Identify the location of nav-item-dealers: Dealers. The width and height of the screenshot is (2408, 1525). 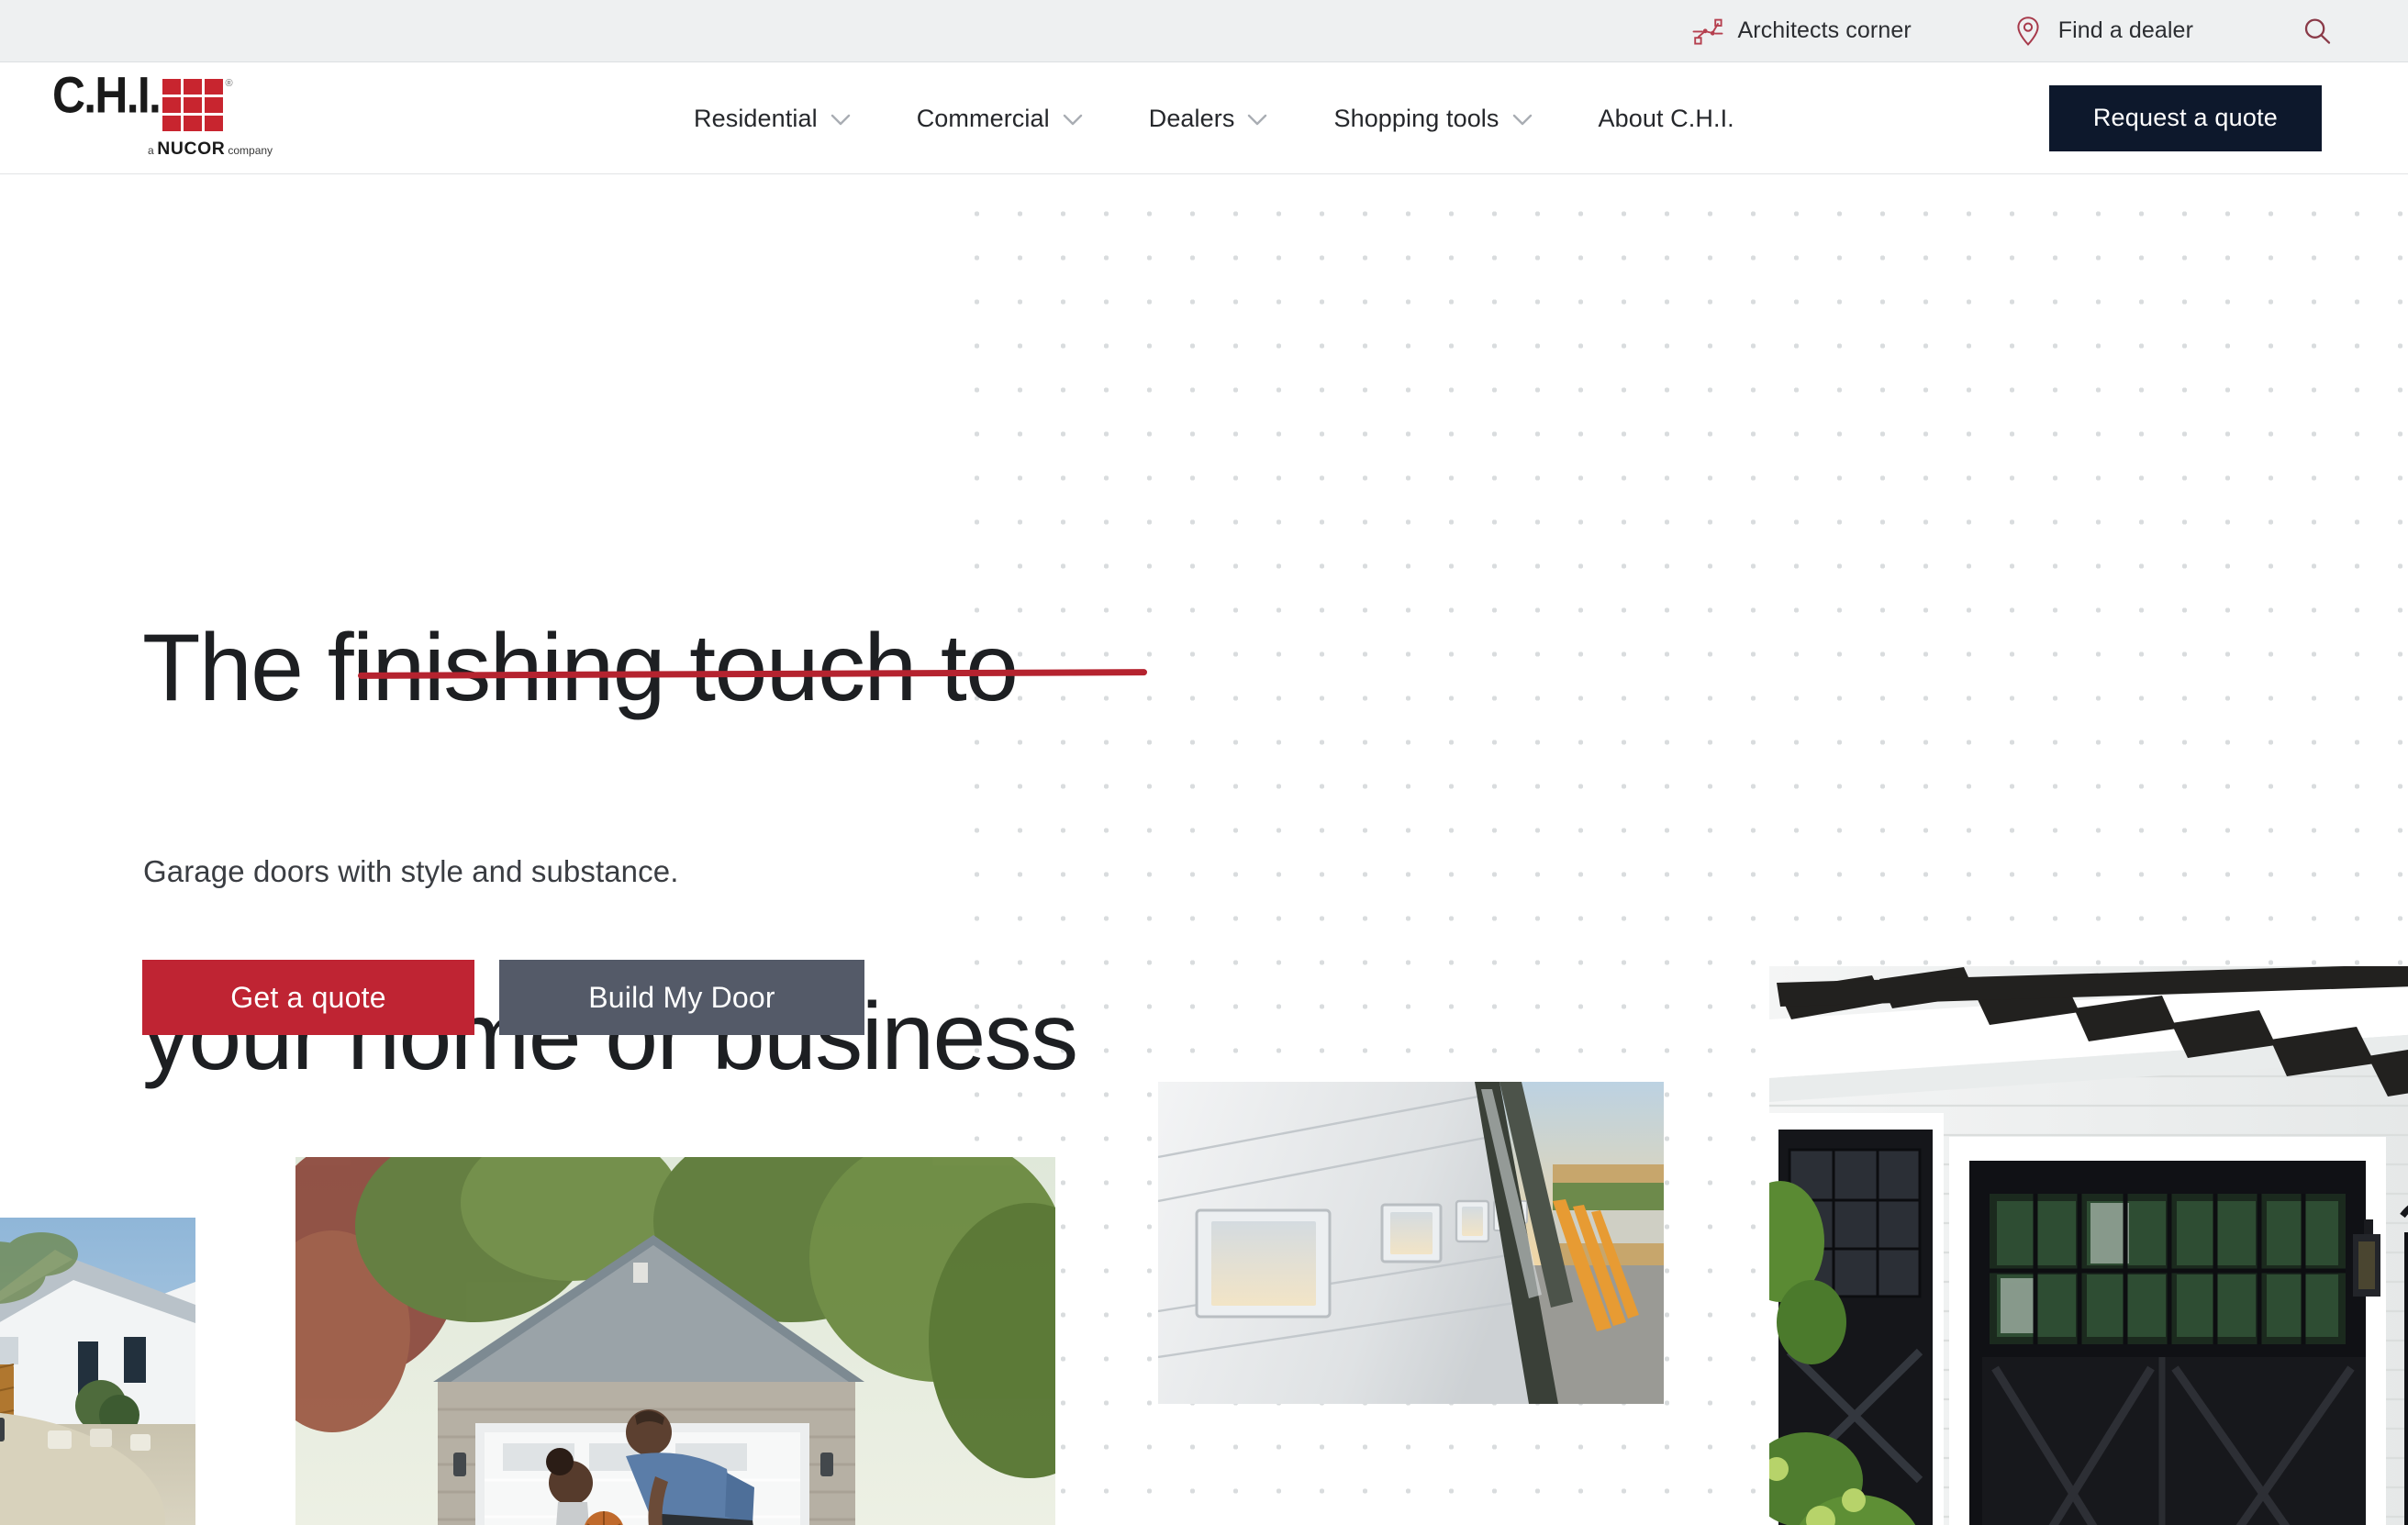
(1208, 119).